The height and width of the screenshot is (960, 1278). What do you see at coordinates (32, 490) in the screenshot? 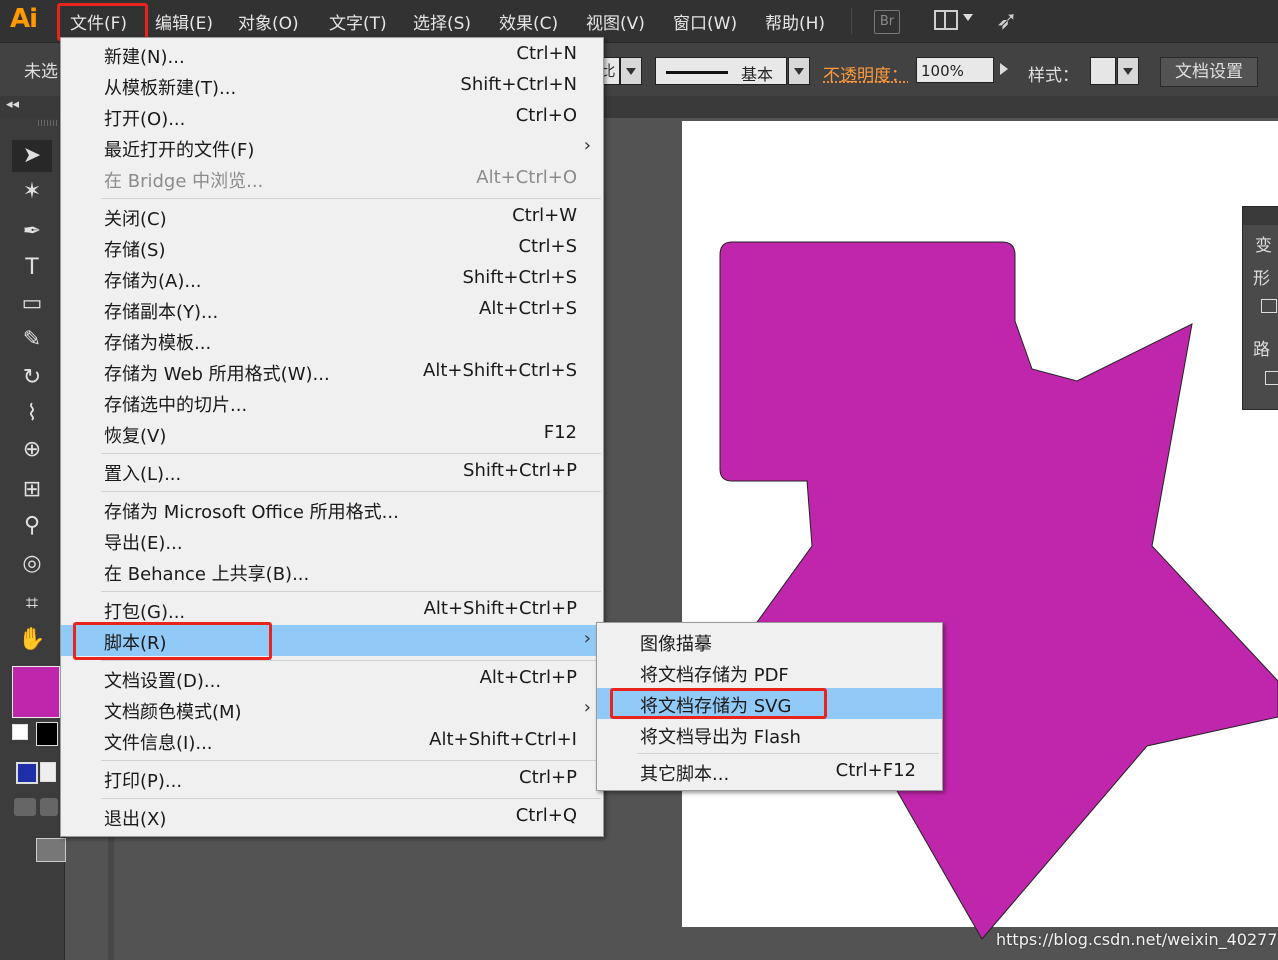
I see `mesh-tool-icon: ⊞` at bounding box center [32, 490].